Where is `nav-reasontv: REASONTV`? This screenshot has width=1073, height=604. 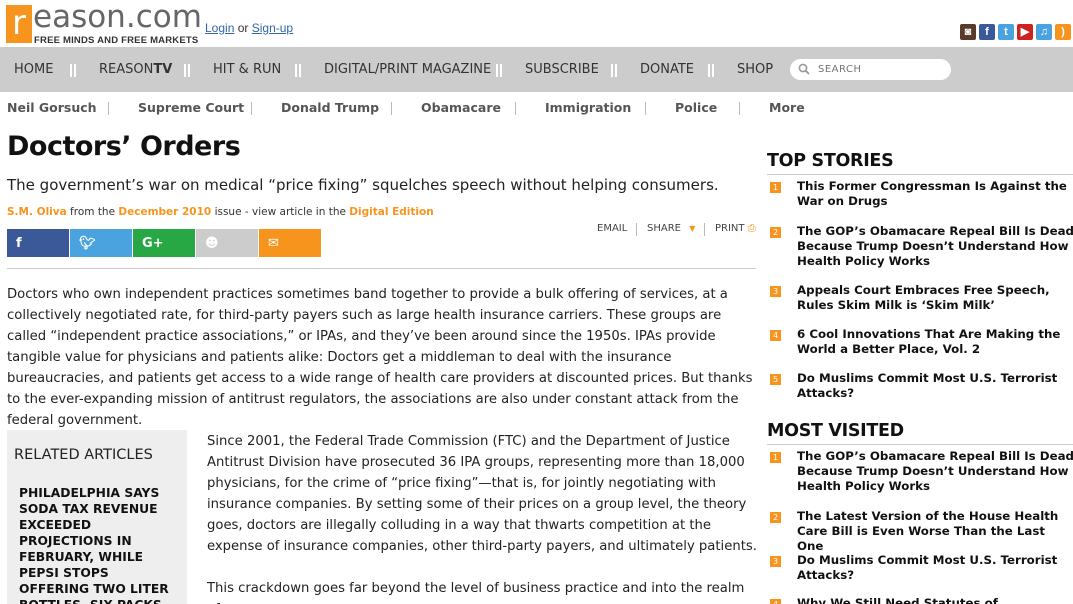
nav-reasontv: REASONTV is located at coordinates (135, 69).